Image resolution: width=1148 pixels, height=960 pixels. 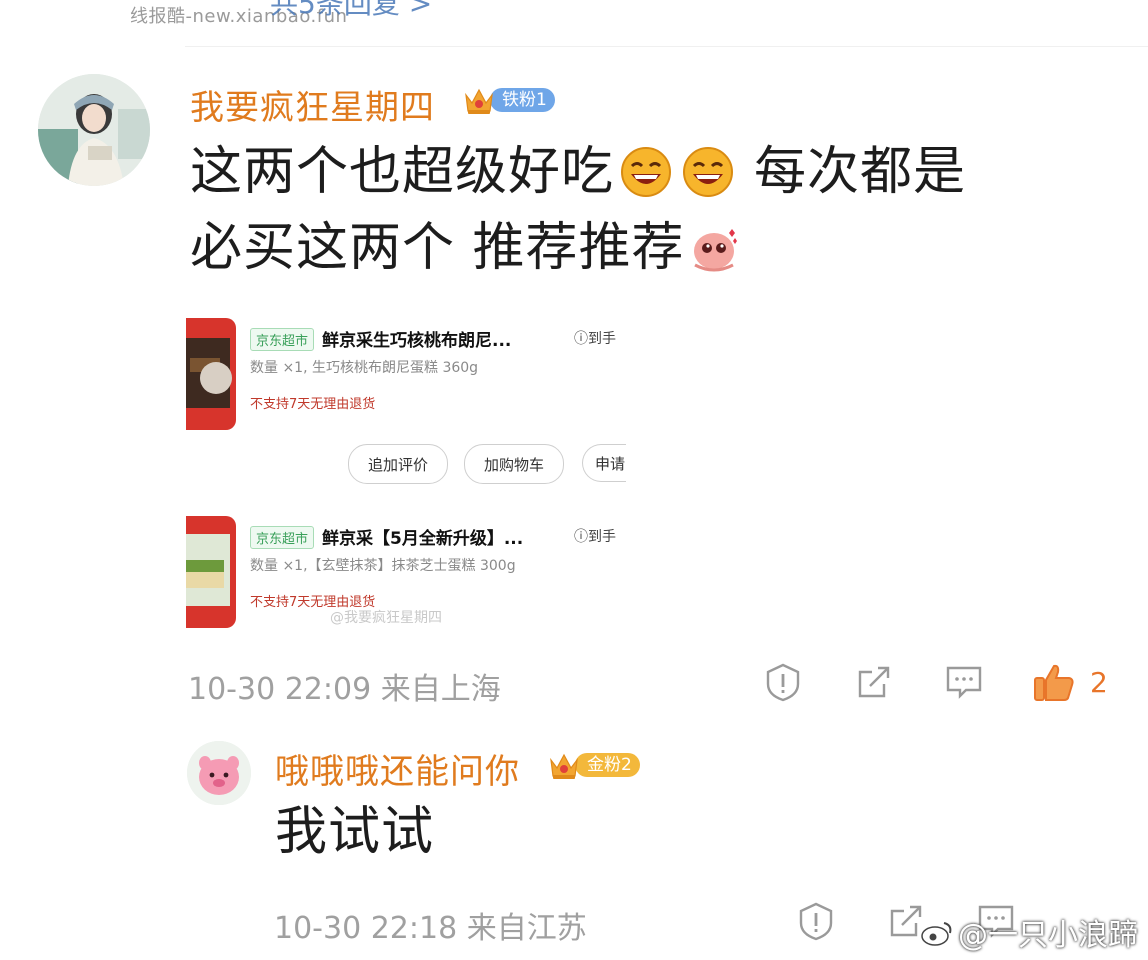 I want to click on comment-username: 哦哦哦还能问你, so click(x=397, y=768).